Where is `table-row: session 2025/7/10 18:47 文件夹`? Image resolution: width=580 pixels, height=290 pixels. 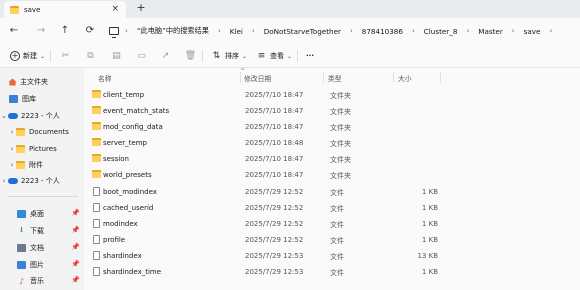 table-row: session 2025/7/10 18:47 文件夹 is located at coordinates (332, 159).